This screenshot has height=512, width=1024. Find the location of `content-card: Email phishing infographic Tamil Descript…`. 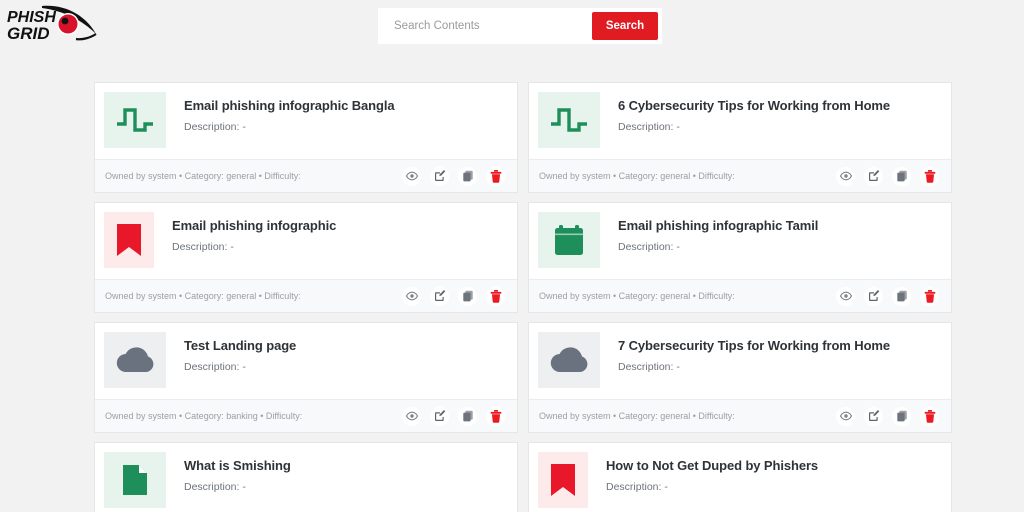

content-card: Email phishing infographic Tamil Descript… is located at coordinates (740, 257).